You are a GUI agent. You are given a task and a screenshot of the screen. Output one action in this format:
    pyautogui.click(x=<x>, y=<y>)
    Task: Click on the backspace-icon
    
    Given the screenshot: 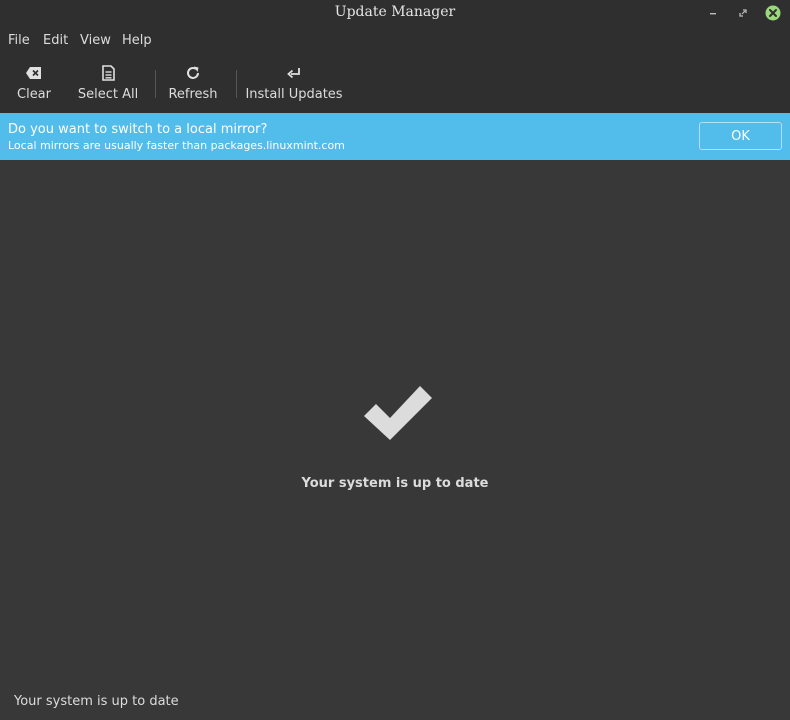 What is the action you would take?
    pyautogui.click(x=33, y=73)
    